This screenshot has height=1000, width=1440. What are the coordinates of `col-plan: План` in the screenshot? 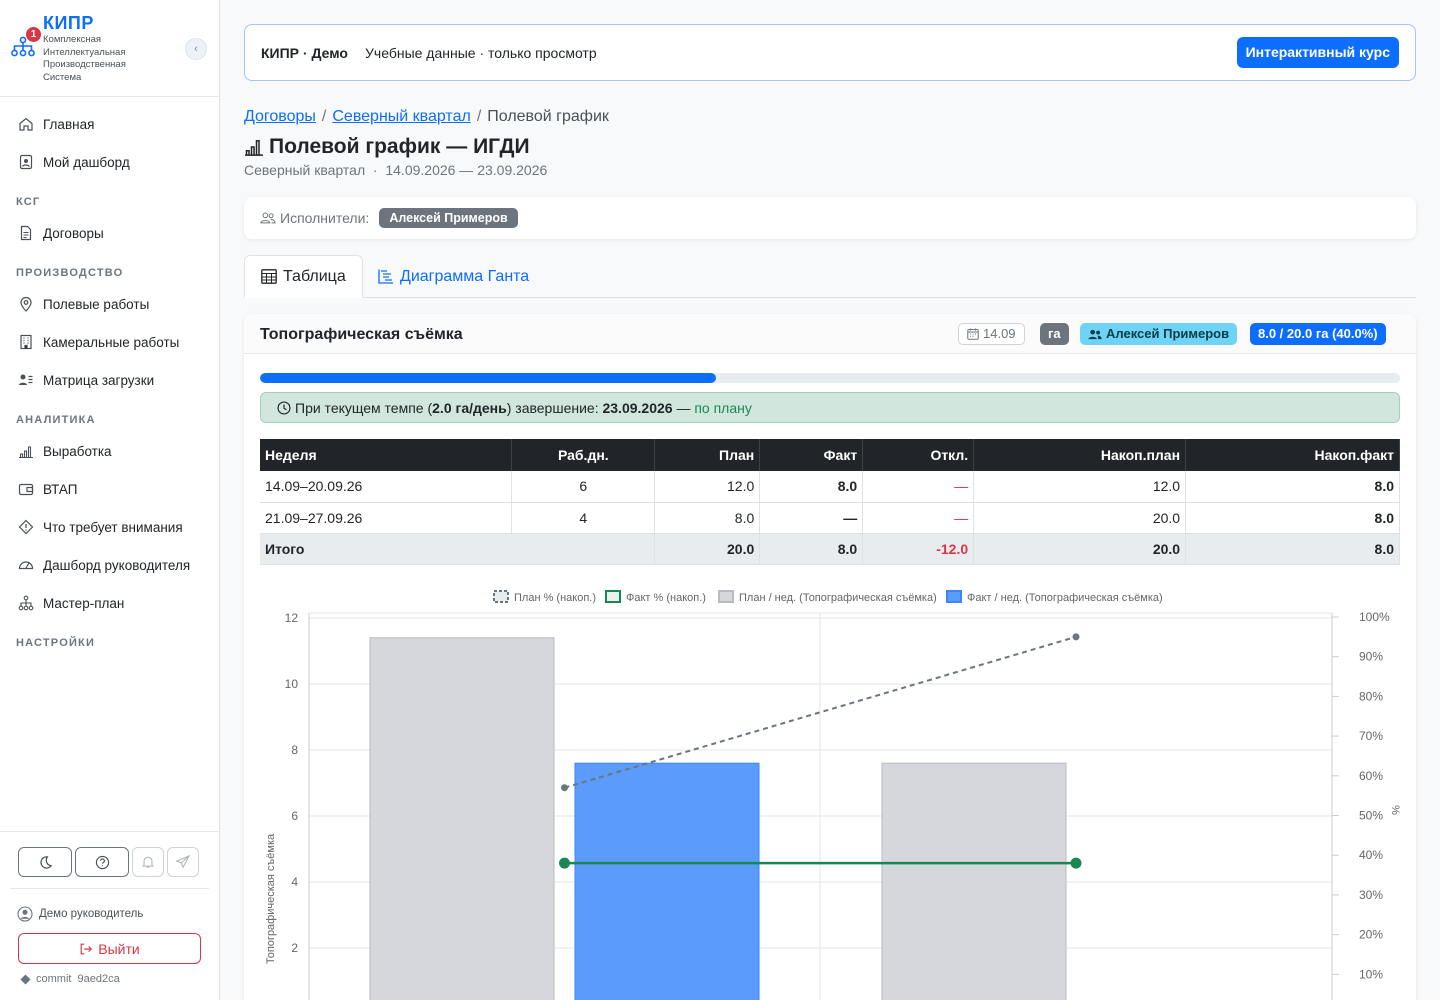 It's located at (707, 455).